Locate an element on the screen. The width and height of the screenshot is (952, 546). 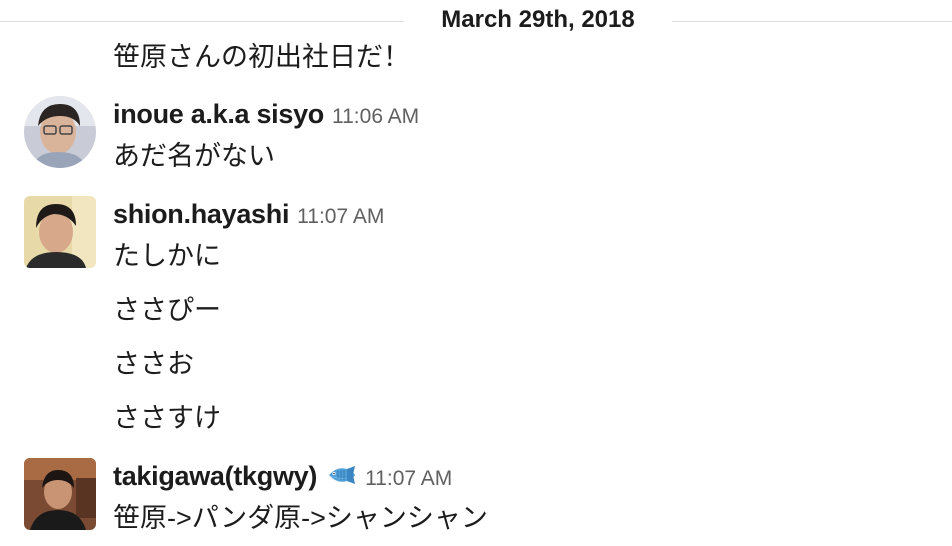
username-link: shion.hayashi is located at coordinates (201, 214).